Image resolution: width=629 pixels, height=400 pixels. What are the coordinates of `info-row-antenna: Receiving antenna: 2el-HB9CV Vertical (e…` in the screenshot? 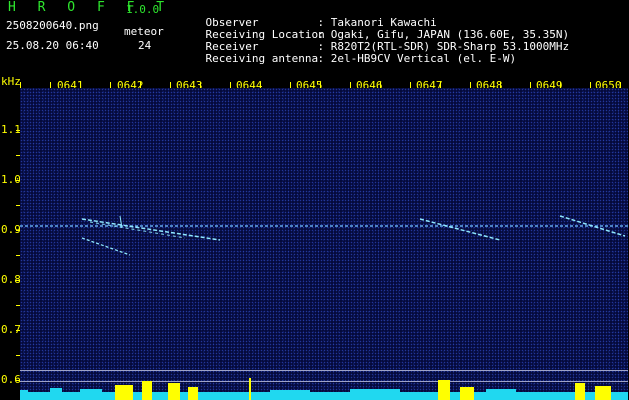 It's located at (348, 59).